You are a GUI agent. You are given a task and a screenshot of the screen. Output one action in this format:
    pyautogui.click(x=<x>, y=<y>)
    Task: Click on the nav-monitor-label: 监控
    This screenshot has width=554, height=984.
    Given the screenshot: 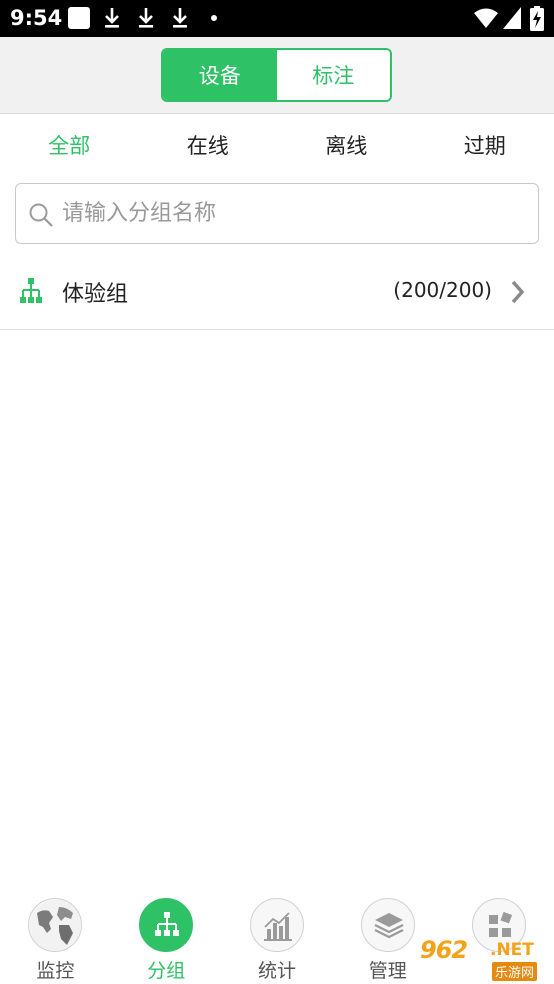 What is the action you would take?
    pyautogui.click(x=55, y=971)
    